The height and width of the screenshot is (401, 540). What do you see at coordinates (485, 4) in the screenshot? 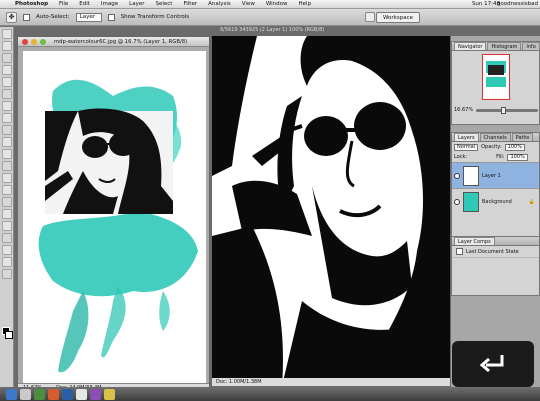
I see `menubar-clock: Sun 17:48` at bounding box center [485, 4].